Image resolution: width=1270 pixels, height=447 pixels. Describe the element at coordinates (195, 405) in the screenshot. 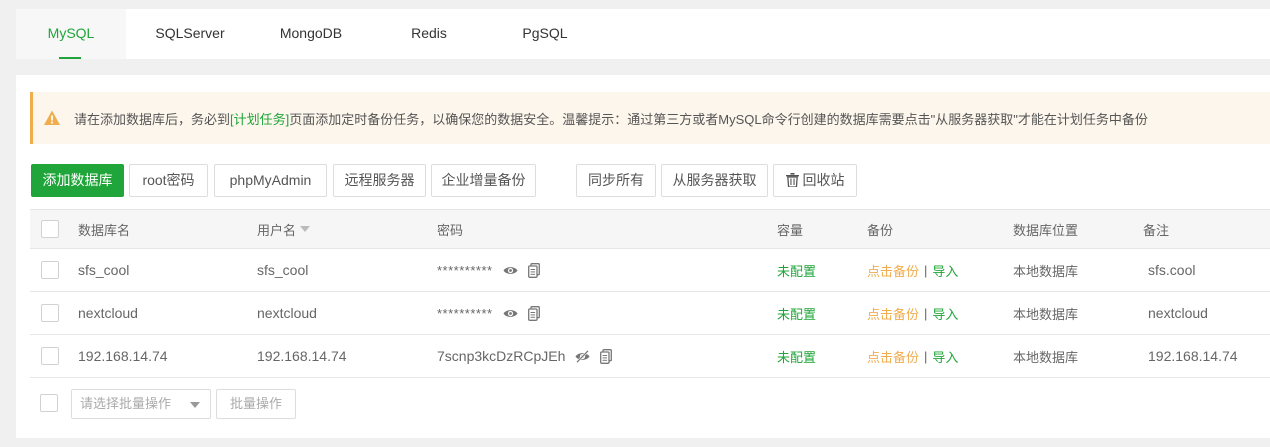

I see `chevron-down-icon` at that location.